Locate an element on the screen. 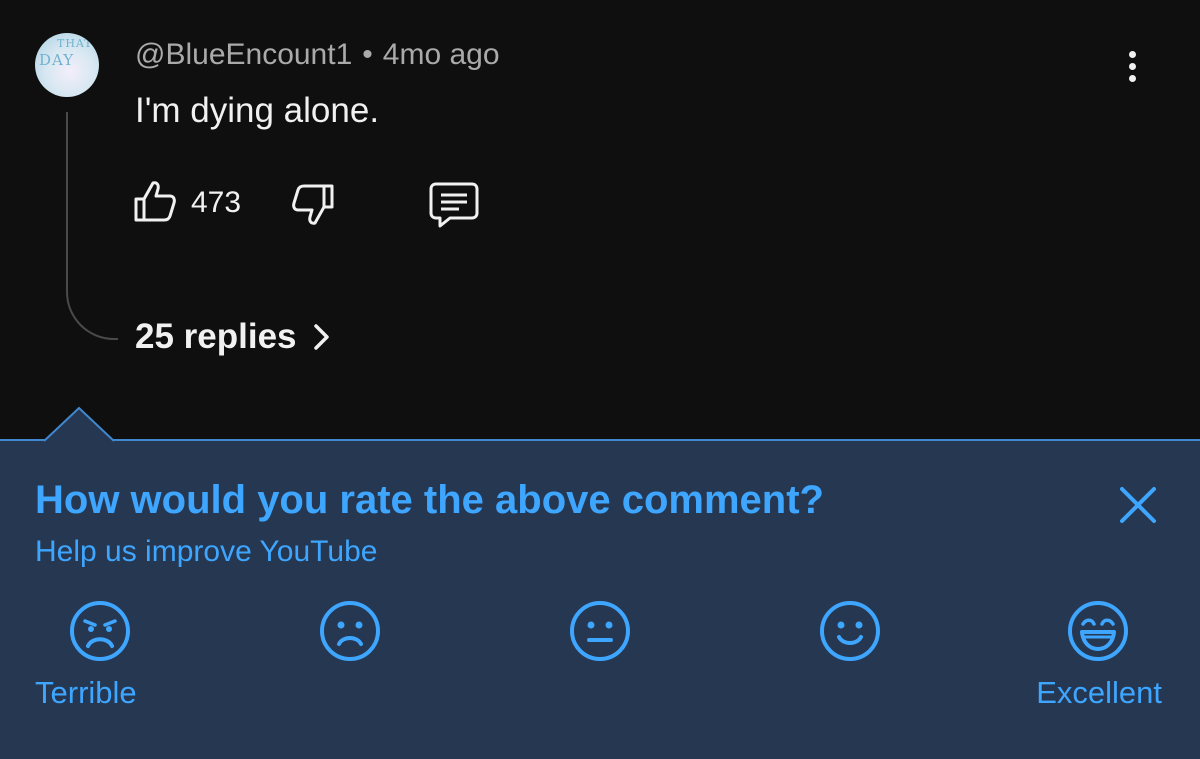  rating-label-excellent: Excellent is located at coordinates (1099, 692).